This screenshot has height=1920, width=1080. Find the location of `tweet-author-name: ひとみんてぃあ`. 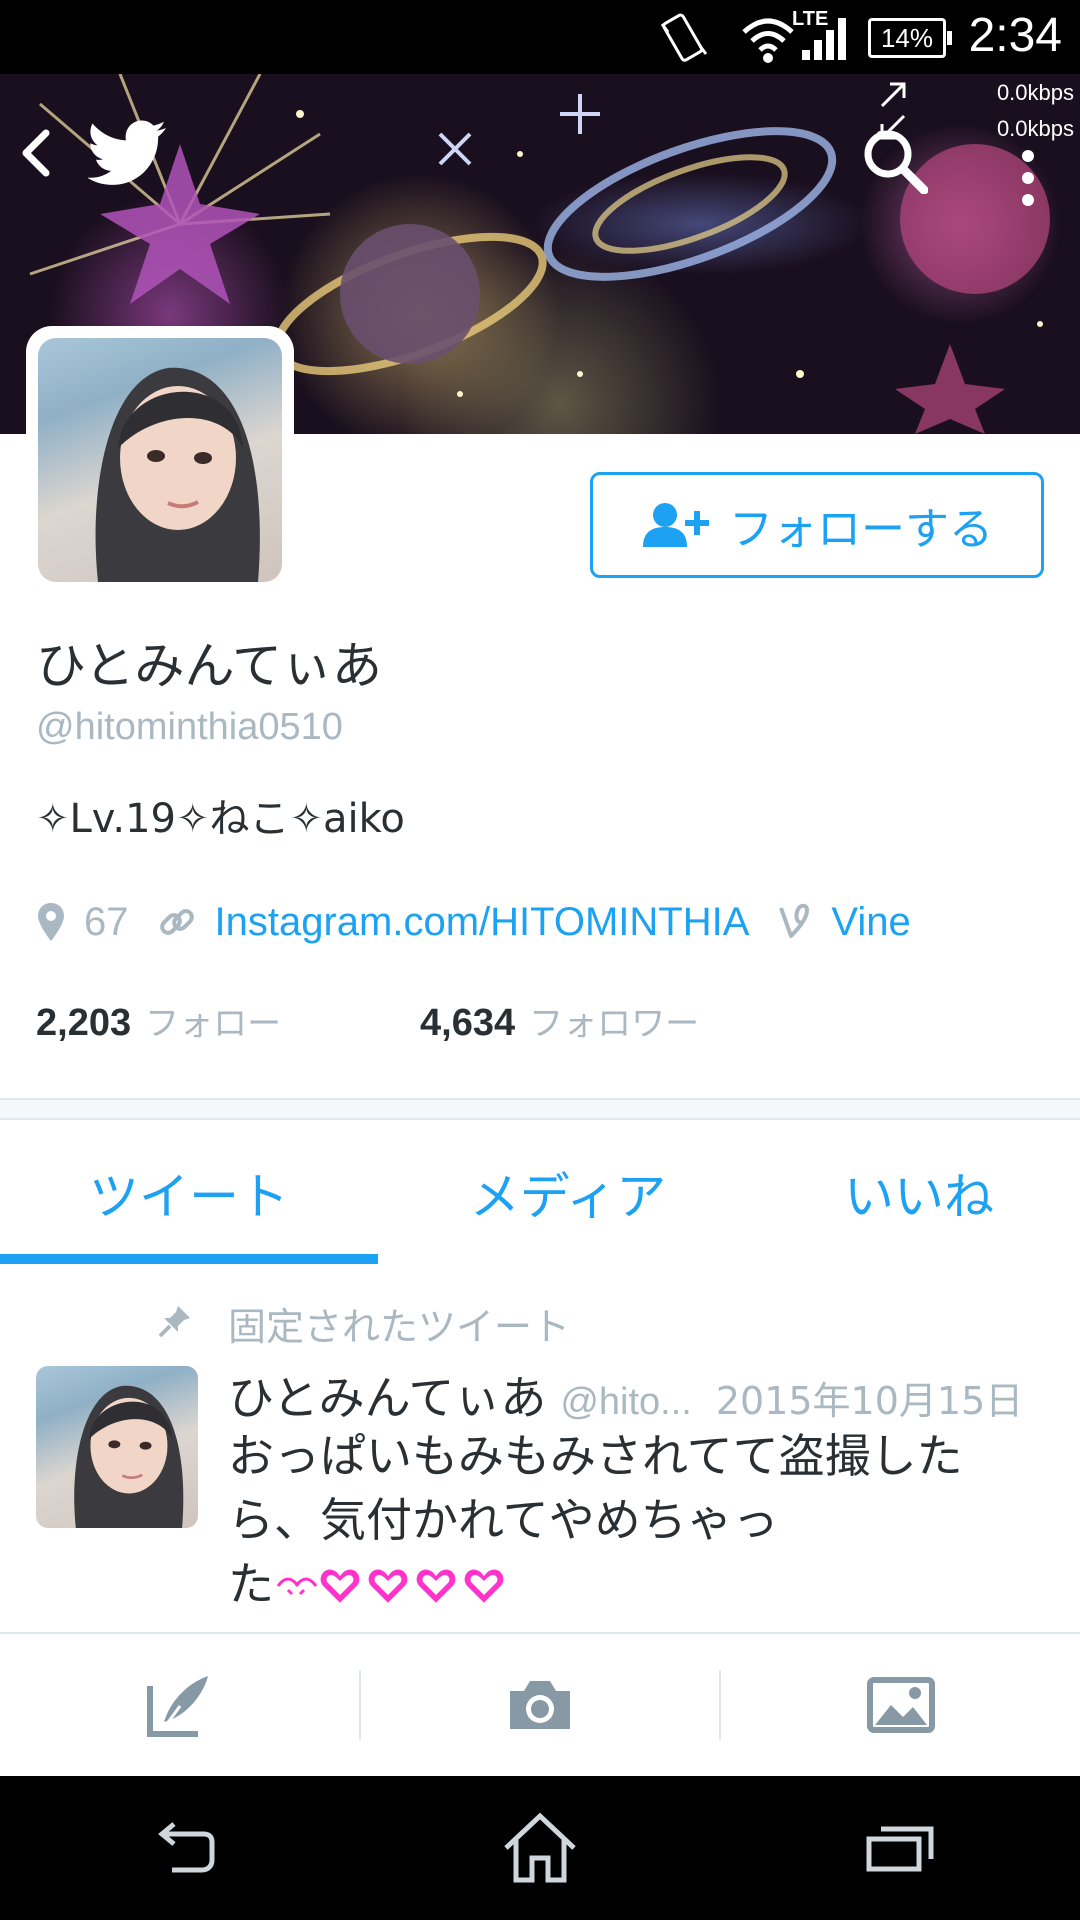

tweet-author-name: ひとみんてぃあ is located at coordinates (387, 1395).